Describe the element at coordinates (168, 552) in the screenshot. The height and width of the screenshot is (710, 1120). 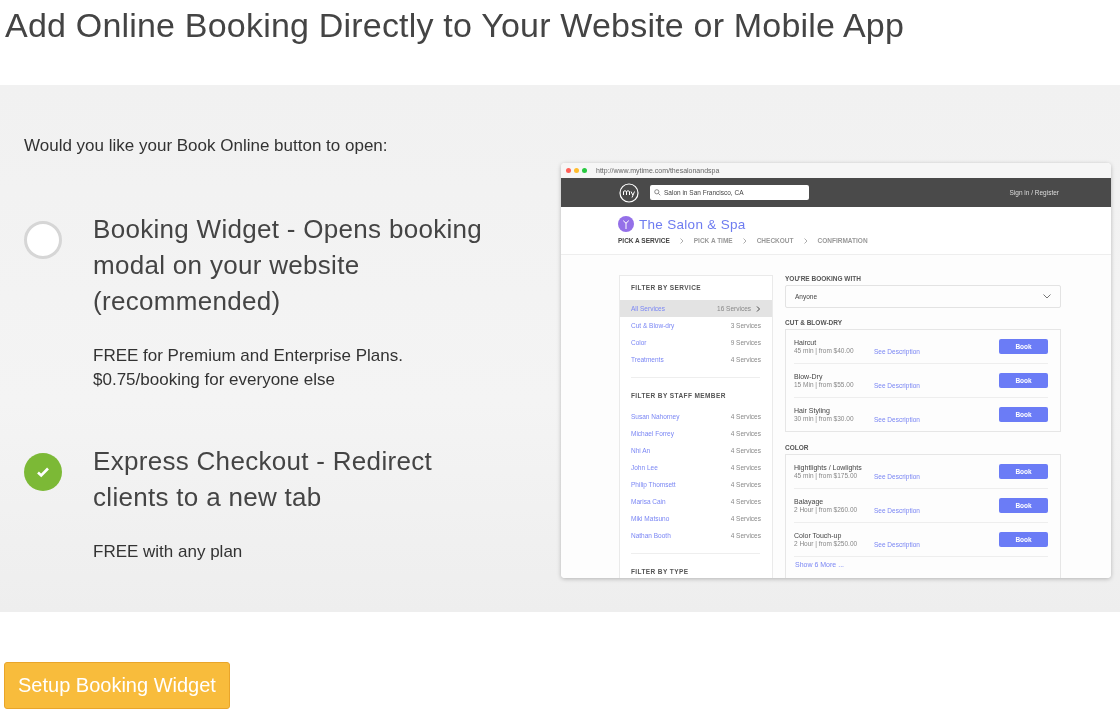
I see `option-note: FREE with any plan` at that location.